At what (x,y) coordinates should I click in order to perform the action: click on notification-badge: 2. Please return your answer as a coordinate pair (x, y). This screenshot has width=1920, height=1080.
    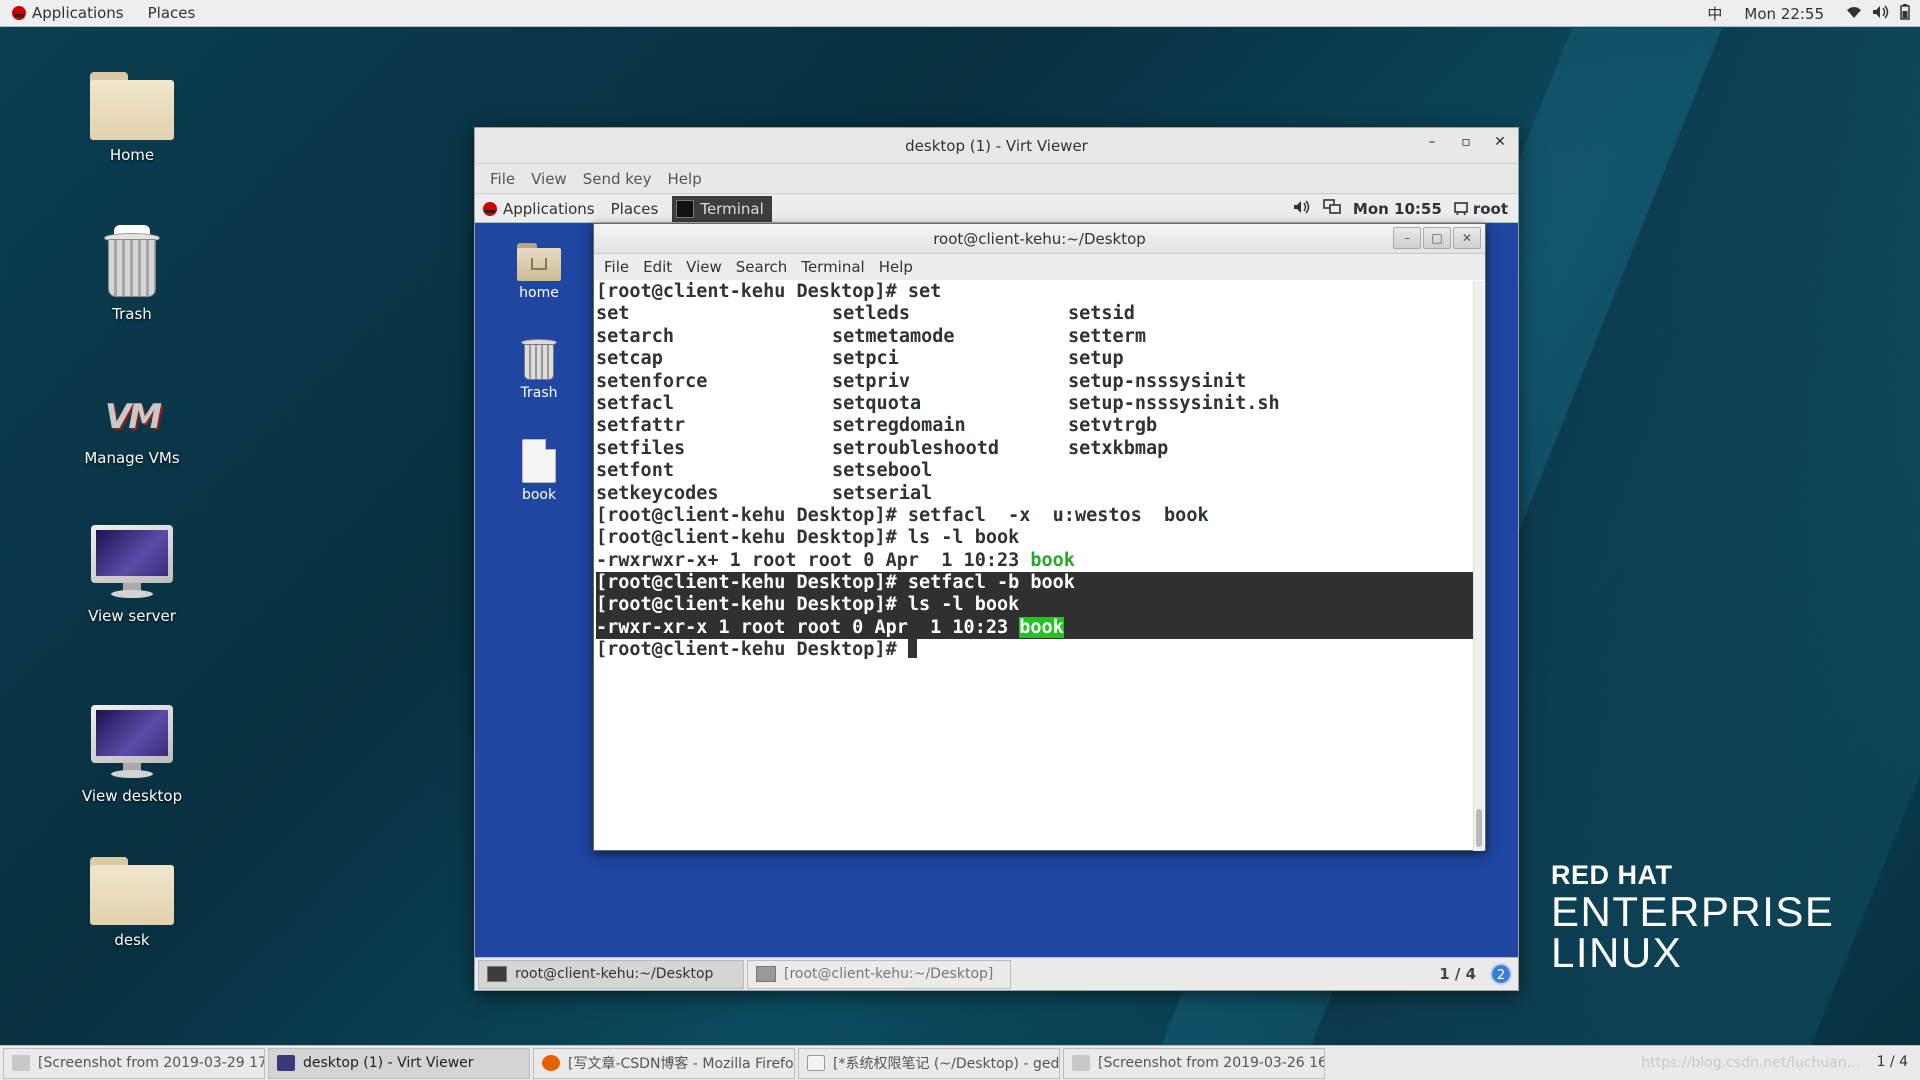
    Looking at the image, I should click on (1501, 974).